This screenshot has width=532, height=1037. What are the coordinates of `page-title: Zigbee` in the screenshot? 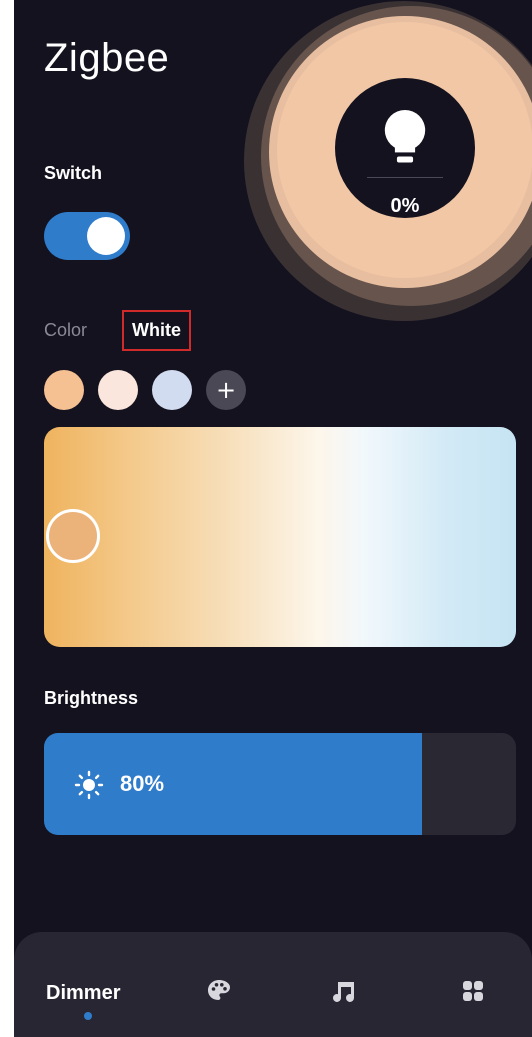 It's located at (107, 58).